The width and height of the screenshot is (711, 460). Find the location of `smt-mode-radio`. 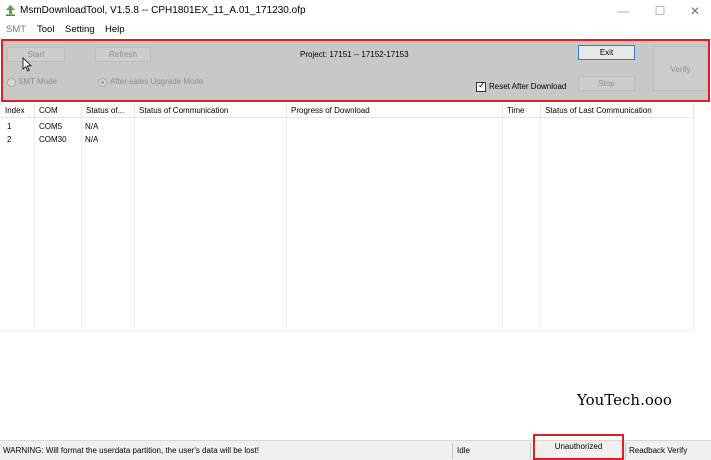

smt-mode-radio is located at coordinates (11, 82).